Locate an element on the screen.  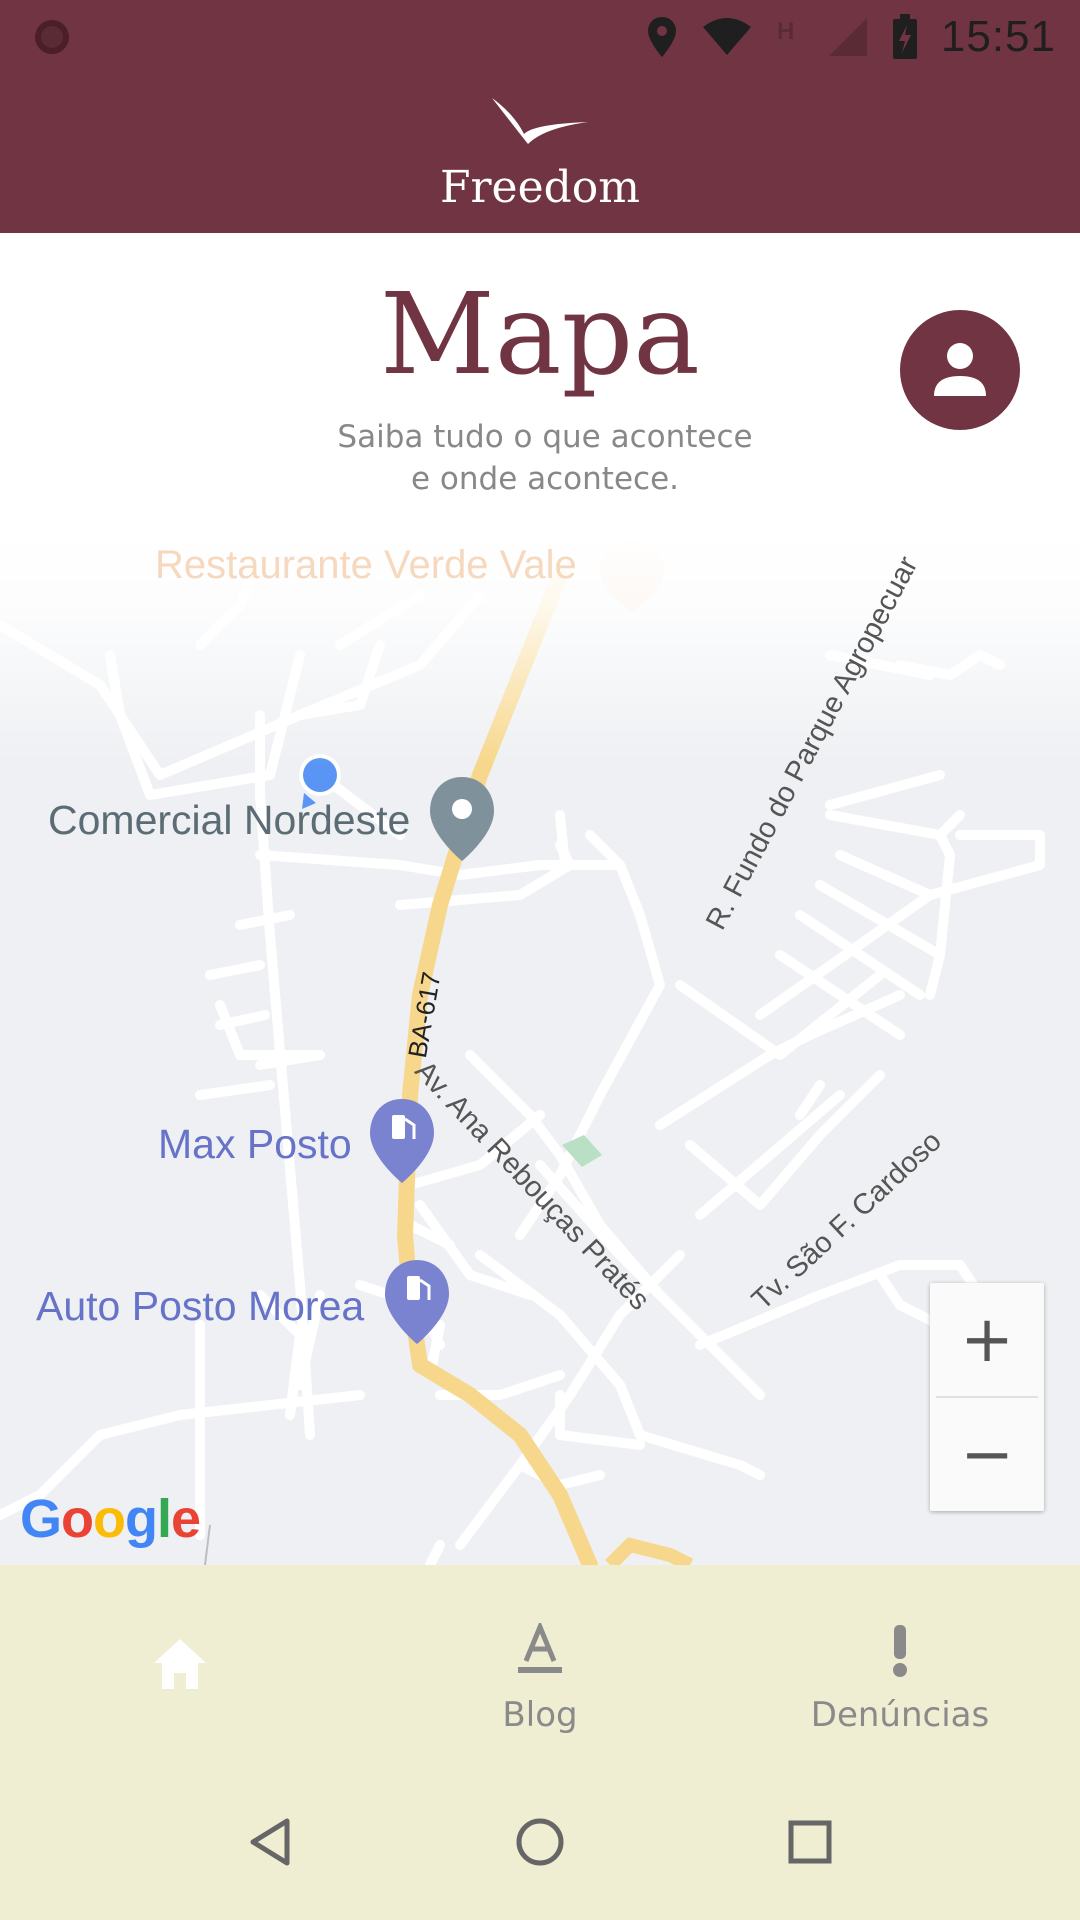
google-logo-letter: l is located at coordinates (164, 1519).